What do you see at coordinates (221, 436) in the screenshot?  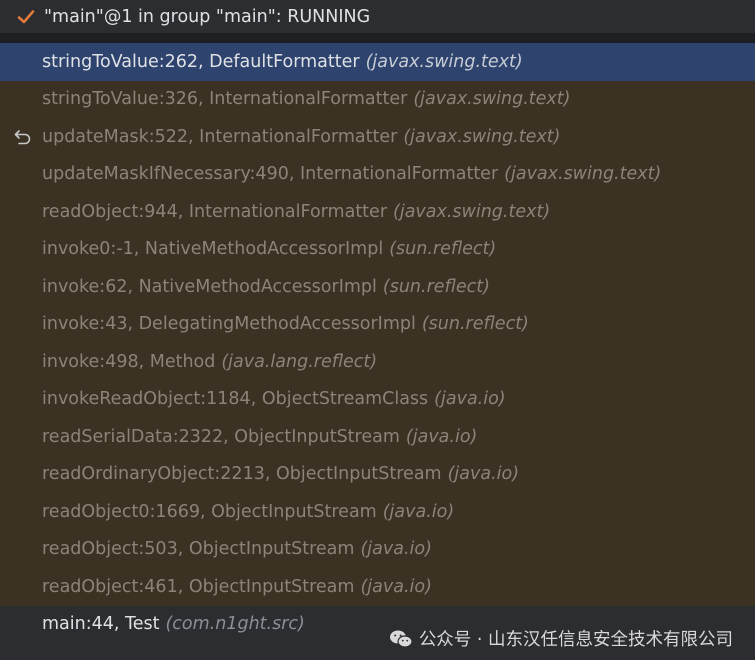 I see `frame-location: readSerialData:2322, ObjectInputStream` at bounding box center [221, 436].